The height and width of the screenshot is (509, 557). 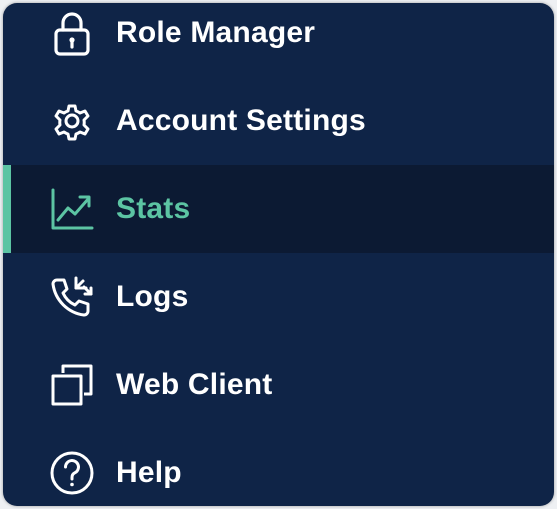 I want to click on copy-windows-icon, so click(x=72, y=385).